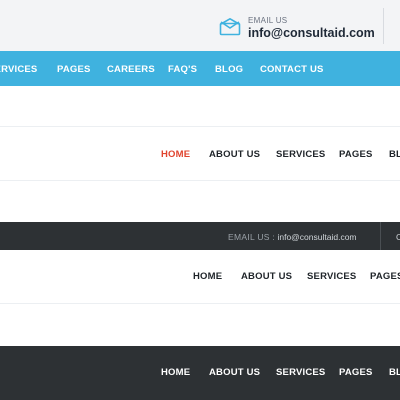 This screenshot has width=400, height=400. I want to click on v3-navbar: HOME ABOUT US SERVICES PAGES, so click(200, 277).